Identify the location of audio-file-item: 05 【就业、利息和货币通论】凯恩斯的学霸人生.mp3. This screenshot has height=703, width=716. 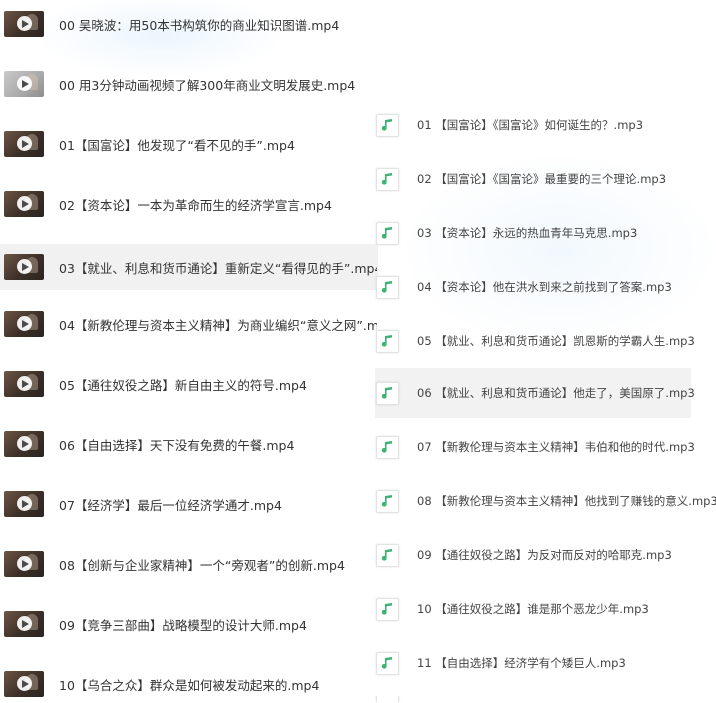
(535, 341).